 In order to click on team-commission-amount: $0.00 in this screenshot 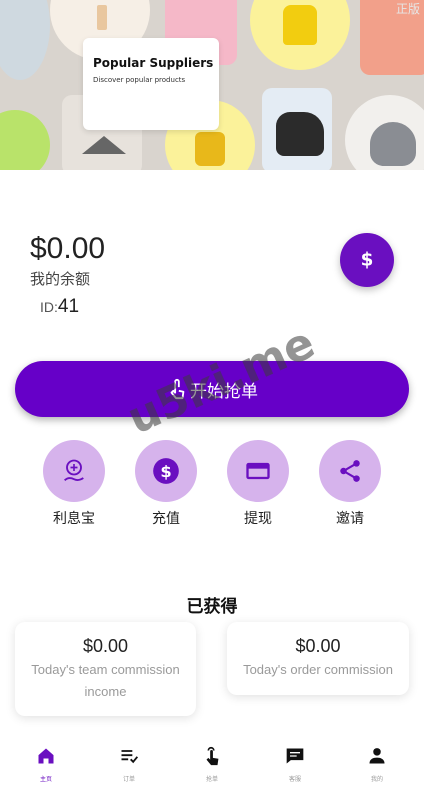, I will do `click(105, 646)`.